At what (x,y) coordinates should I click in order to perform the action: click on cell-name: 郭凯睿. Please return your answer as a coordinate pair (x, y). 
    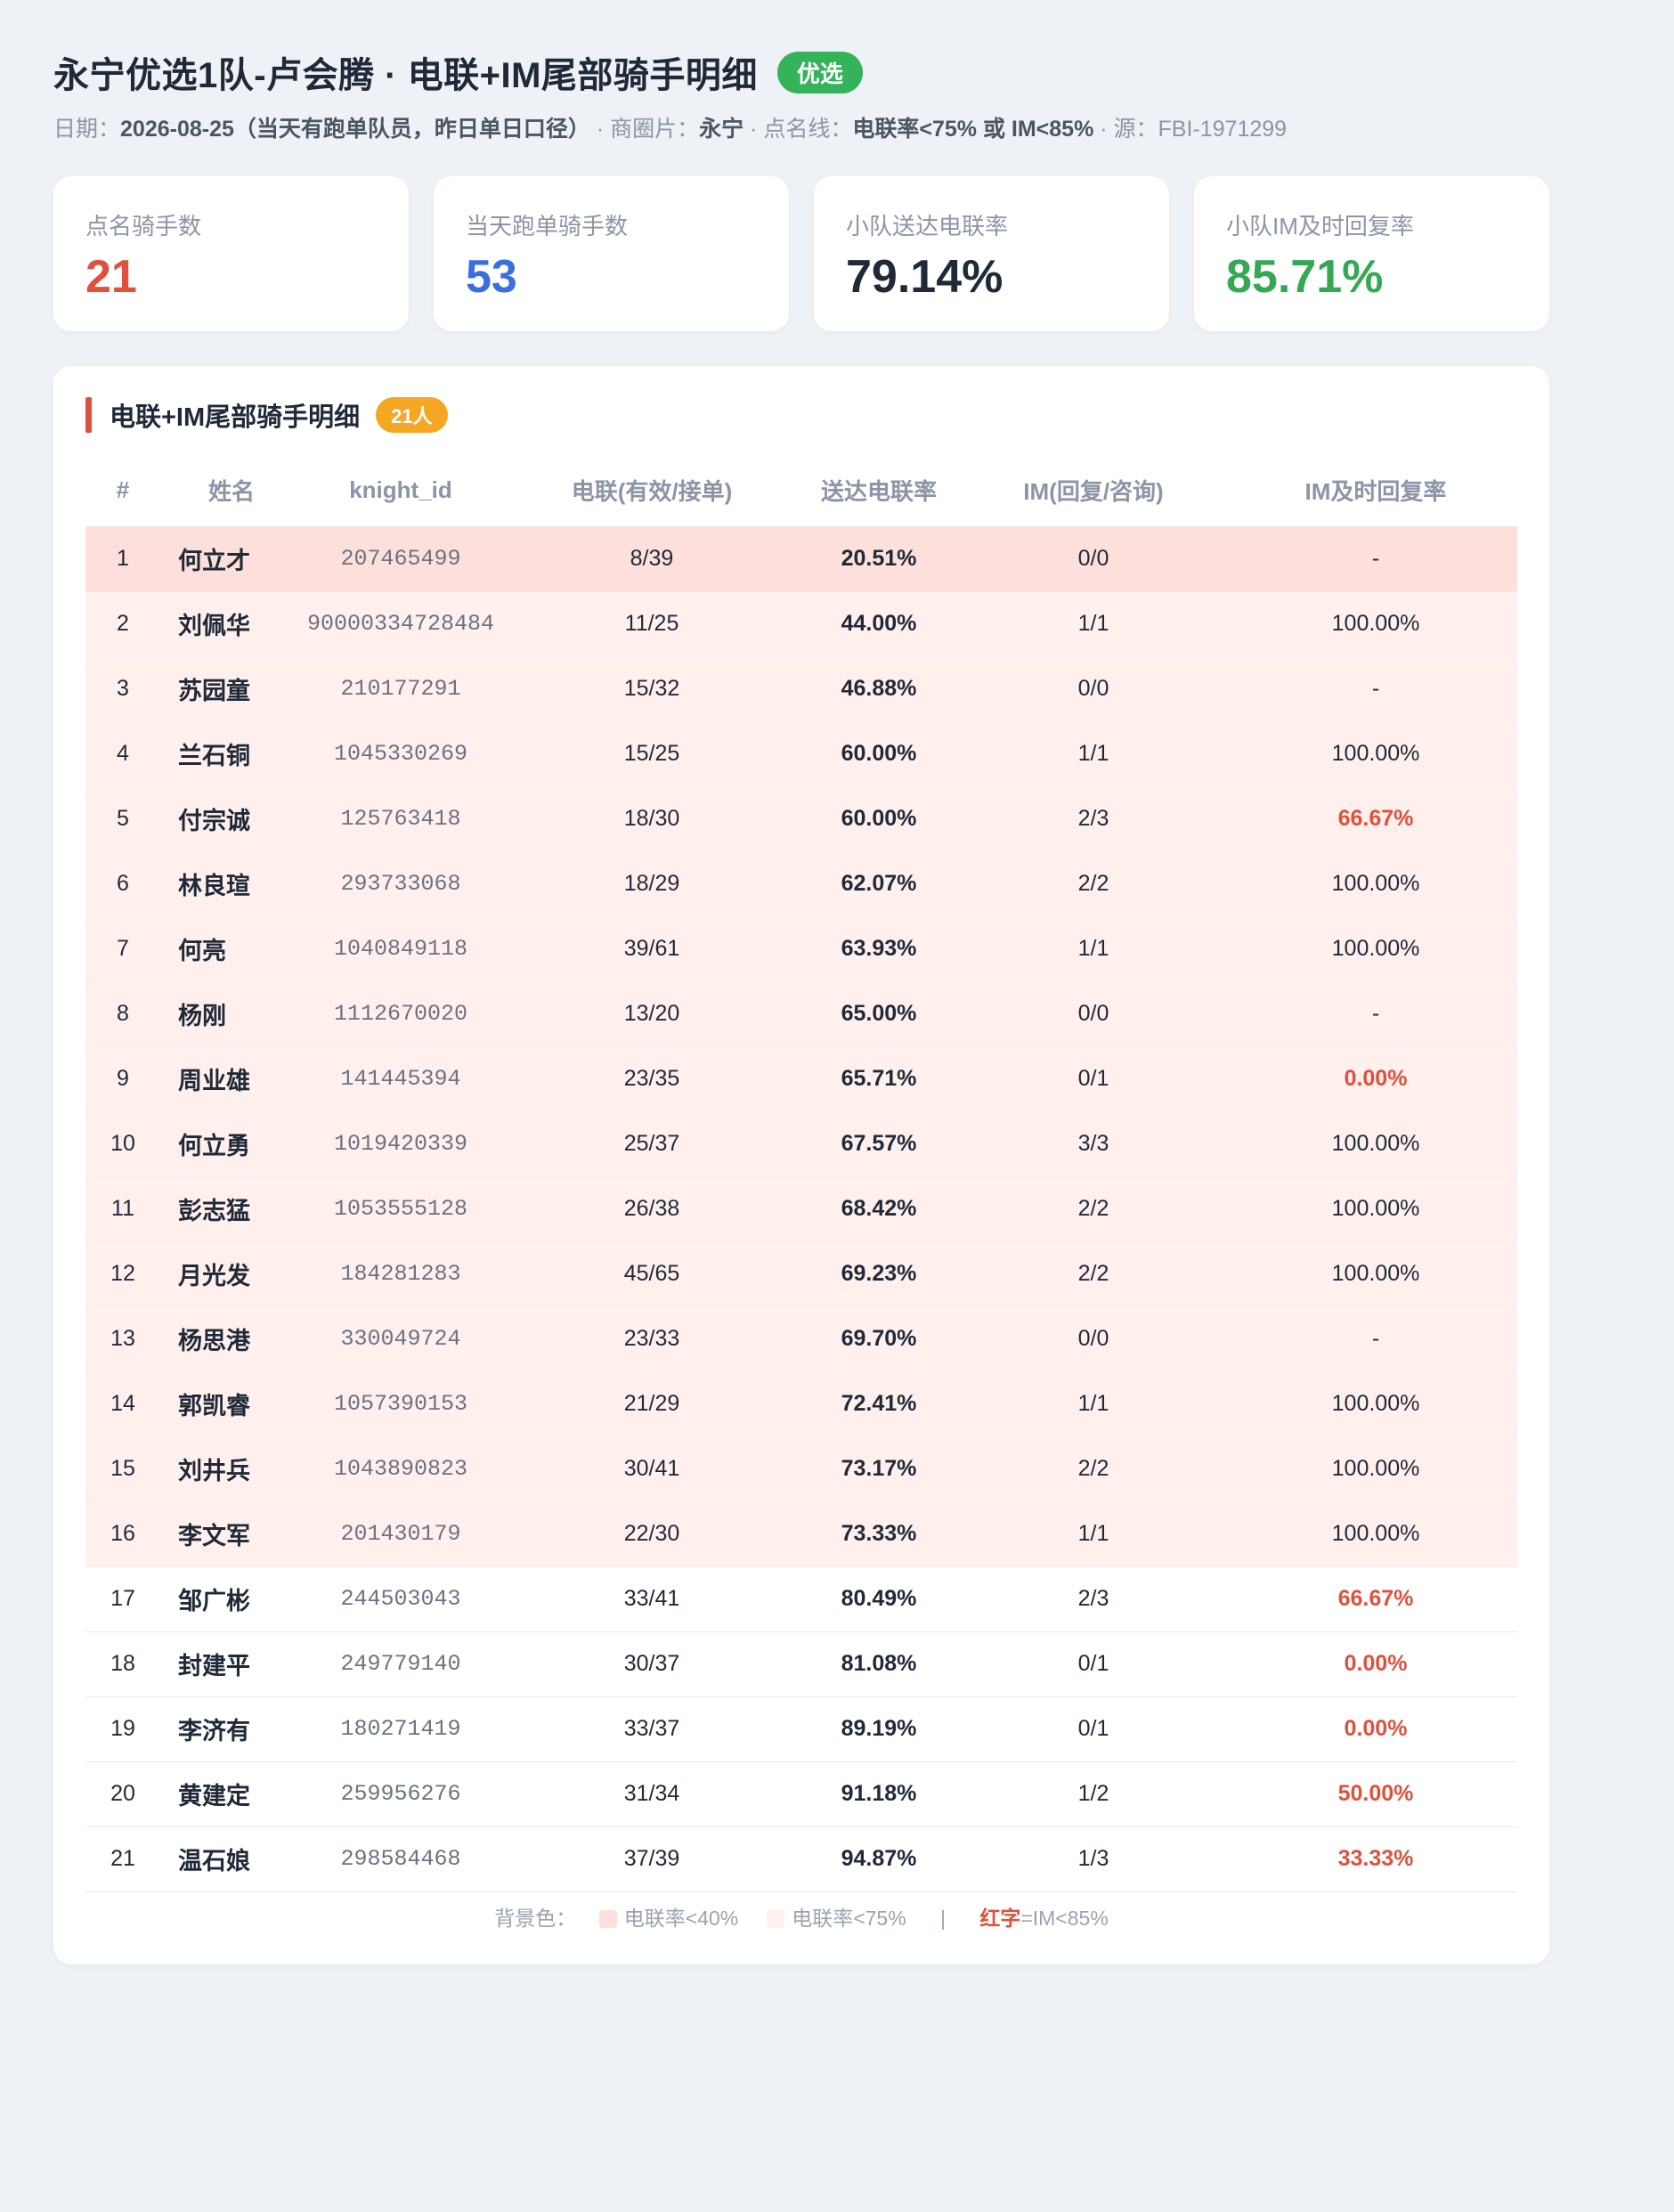
    Looking at the image, I should click on (232, 1404).